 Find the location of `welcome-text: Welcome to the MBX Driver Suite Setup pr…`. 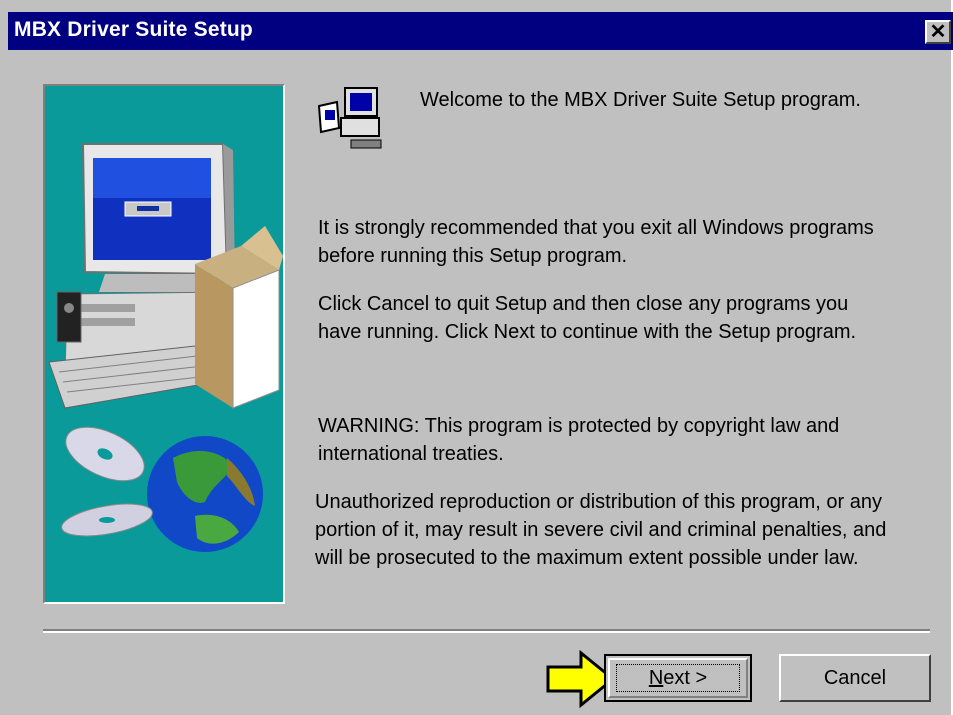

welcome-text: Welcome to the MBX Driver Suite Setup pr… is located at coordinates (640, 100).